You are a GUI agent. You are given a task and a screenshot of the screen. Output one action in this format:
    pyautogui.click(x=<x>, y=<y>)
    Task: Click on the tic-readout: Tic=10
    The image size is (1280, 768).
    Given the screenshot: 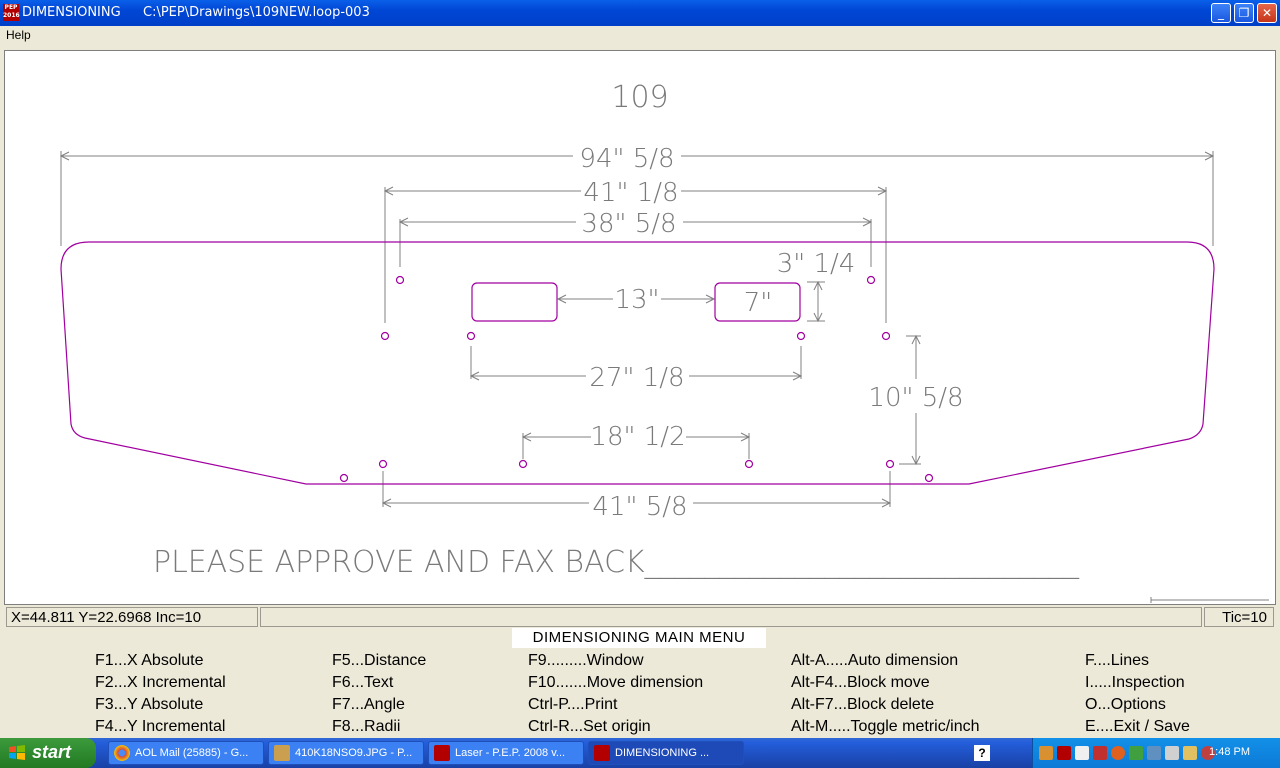 What is the action you would take?
    pyautogui.click(x=1239, y=617)
    